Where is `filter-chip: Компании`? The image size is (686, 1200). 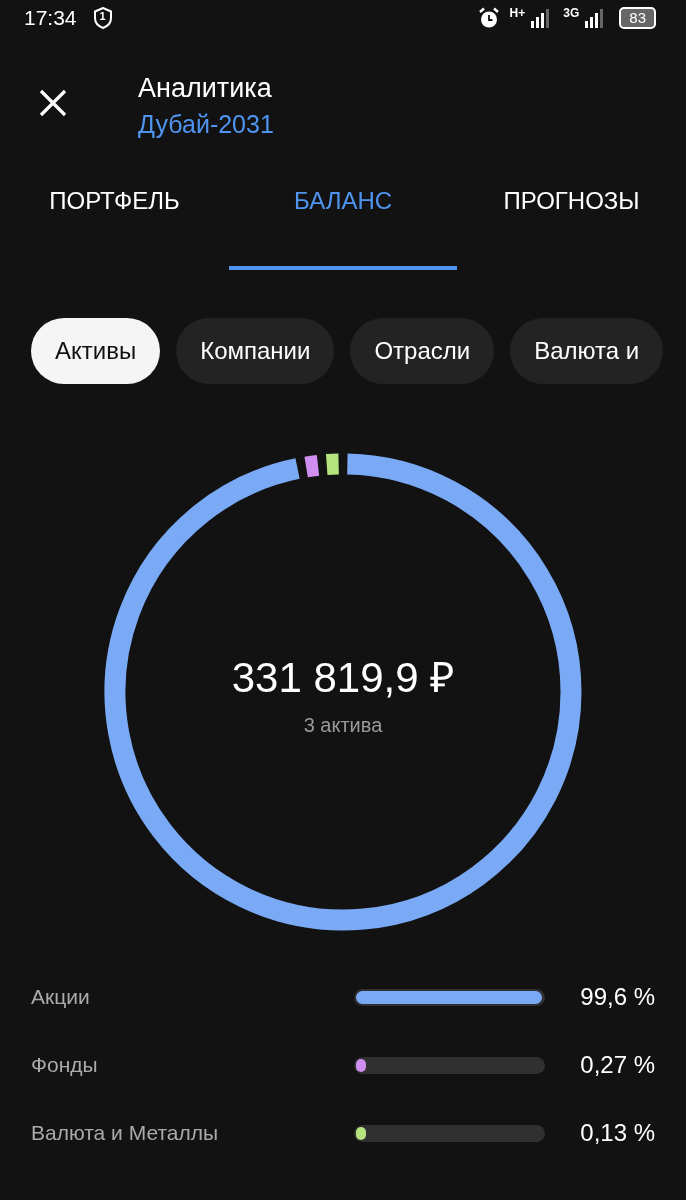
filter-chip: Компании is located at coordinates (255, 351).